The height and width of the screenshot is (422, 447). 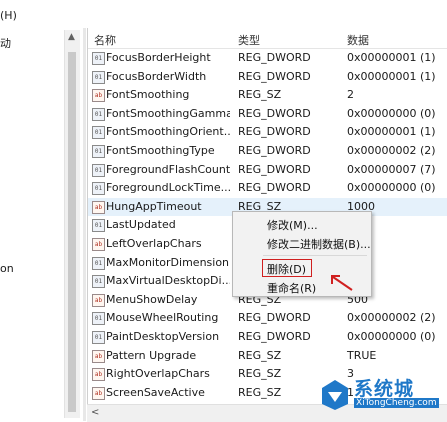 I want to click on watermark: 系统城 XiTongCheng.com, so click(x=382, y=398).